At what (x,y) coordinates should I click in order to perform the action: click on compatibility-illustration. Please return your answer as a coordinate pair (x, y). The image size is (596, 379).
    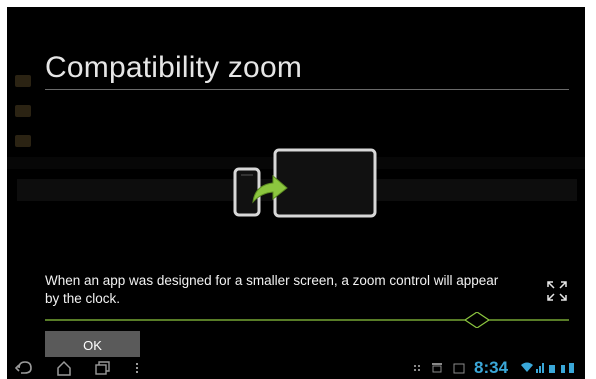
    Looking at the image, I should click on (305, 183).